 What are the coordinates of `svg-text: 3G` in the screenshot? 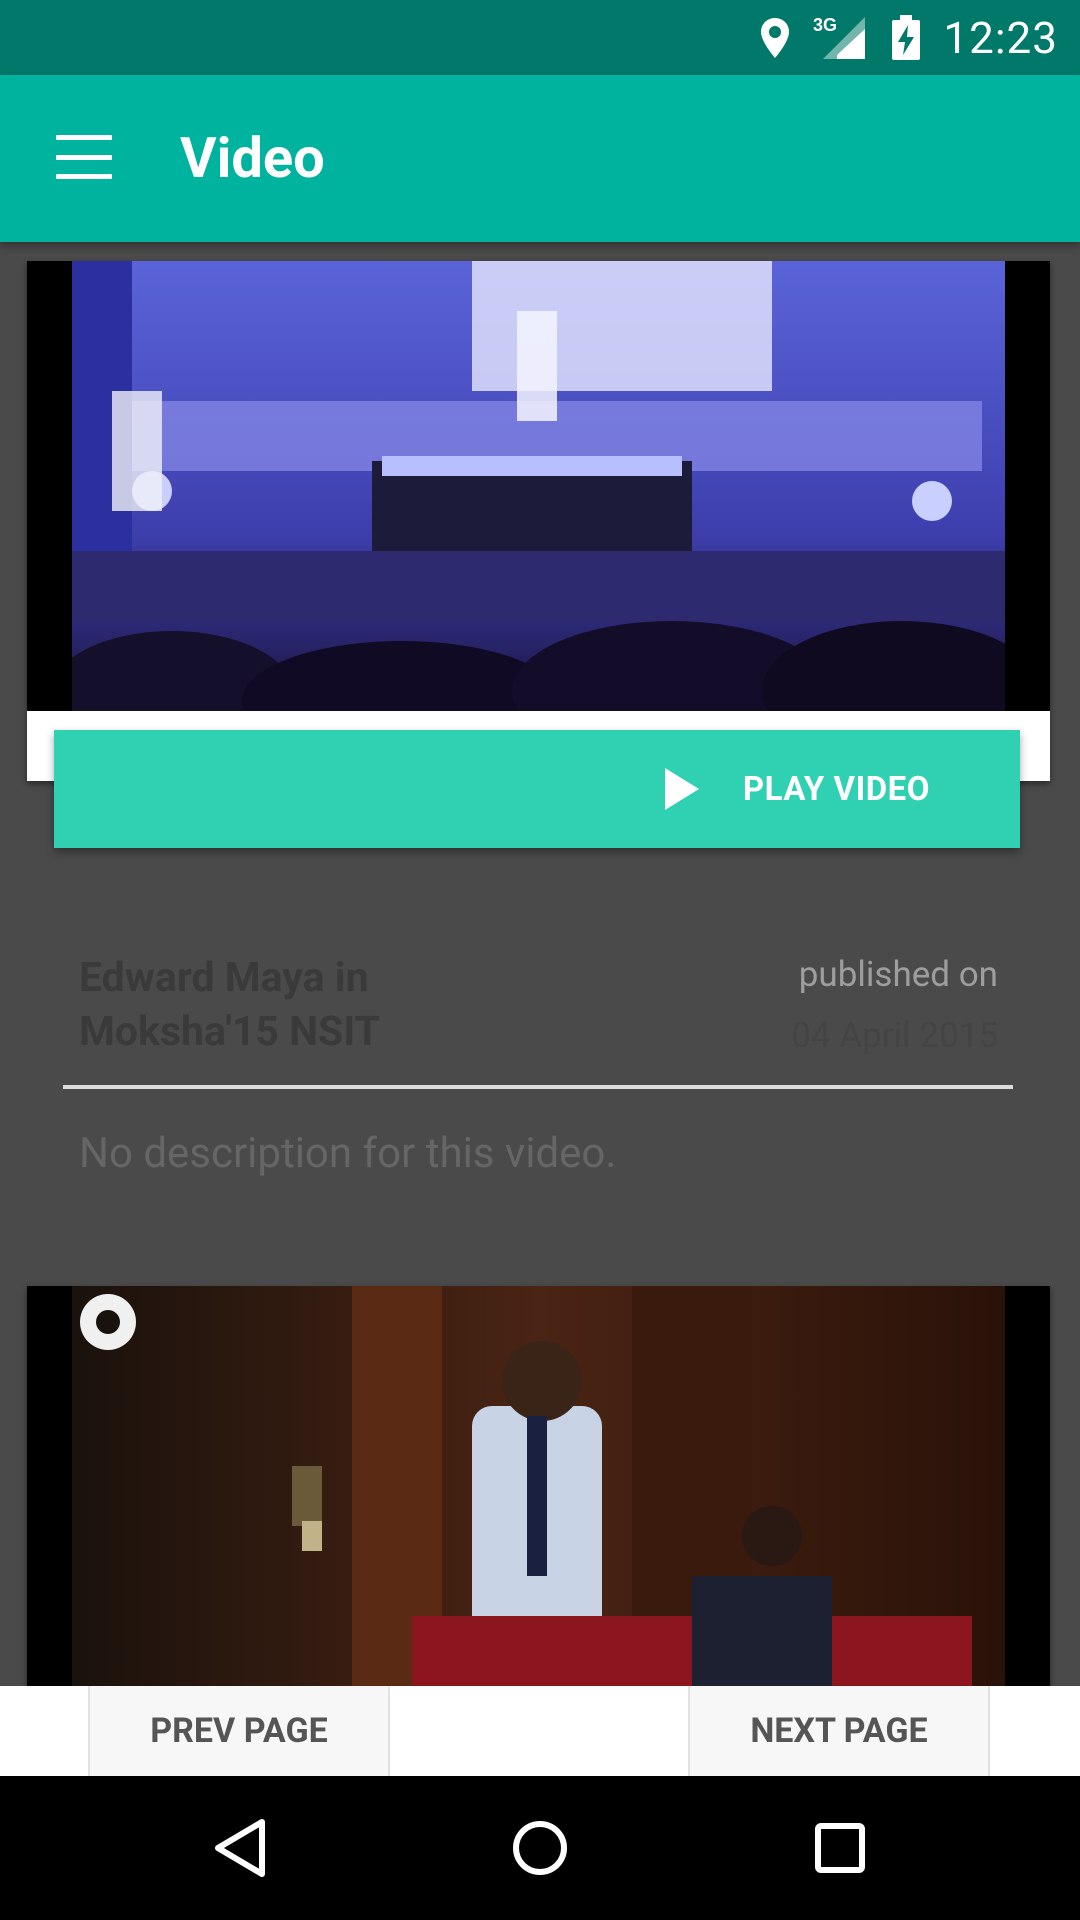 It's located at (825, 25).